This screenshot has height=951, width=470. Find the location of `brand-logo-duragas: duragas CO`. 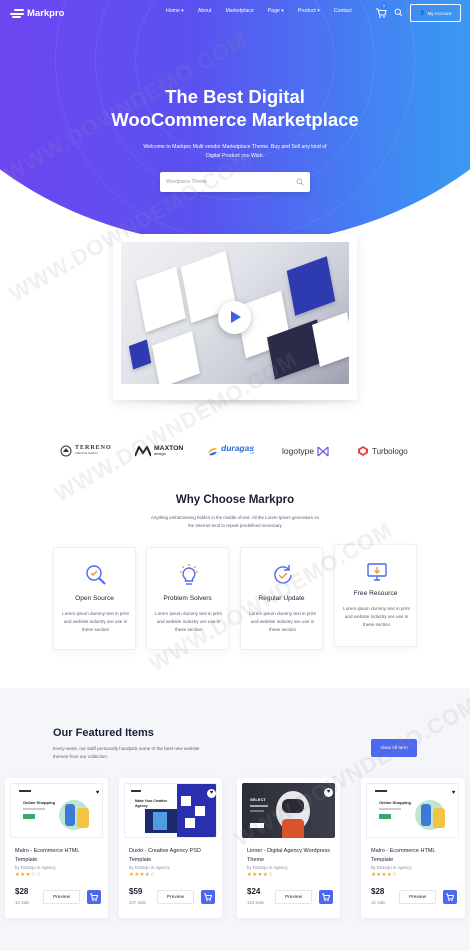

brand-logo-duragas: duragas CO is located at coordinates (230, 451).